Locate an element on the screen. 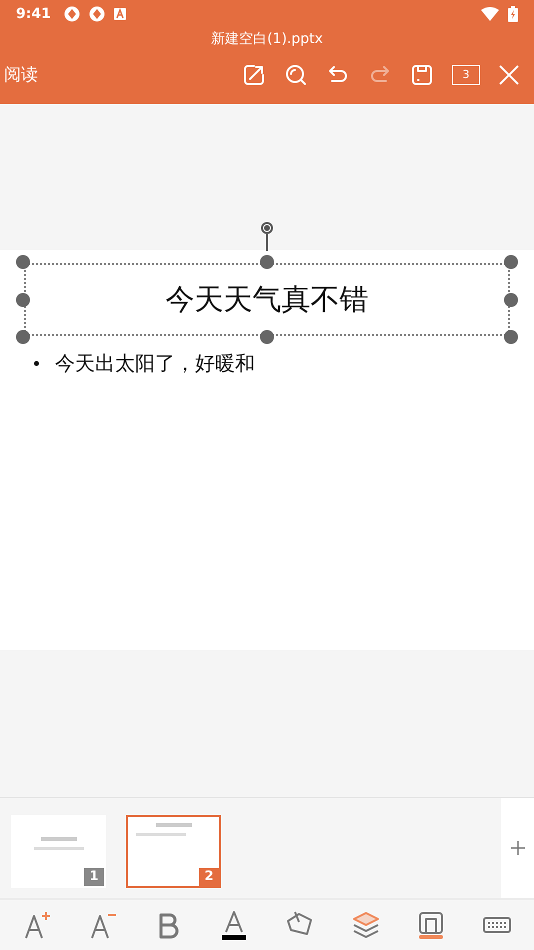  bullet-text: 今天出太阳了，好暖和 is located at coordinates (155, 363).